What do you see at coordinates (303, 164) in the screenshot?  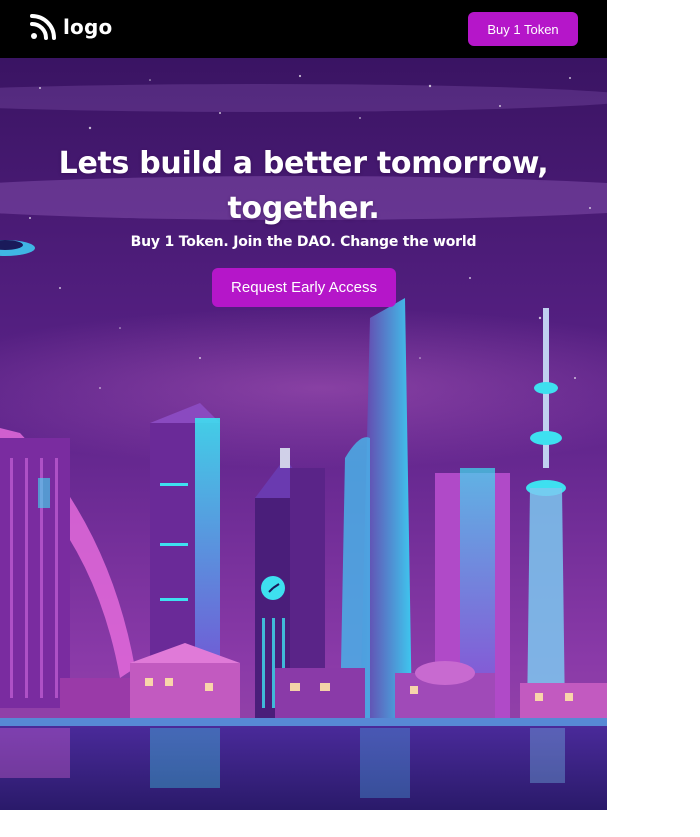 I see `hero-headline-line-1: Lets build a better tomorrow,` at bounding box center [303, 164].